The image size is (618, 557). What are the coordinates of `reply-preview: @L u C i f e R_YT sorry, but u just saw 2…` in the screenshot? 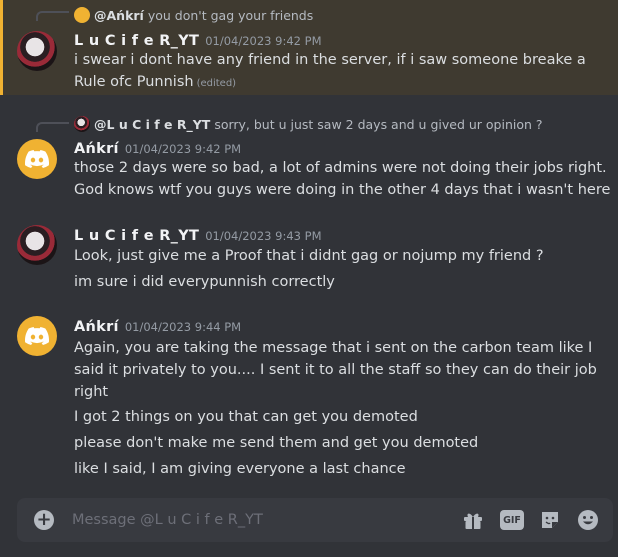 It's located at (308, 124).